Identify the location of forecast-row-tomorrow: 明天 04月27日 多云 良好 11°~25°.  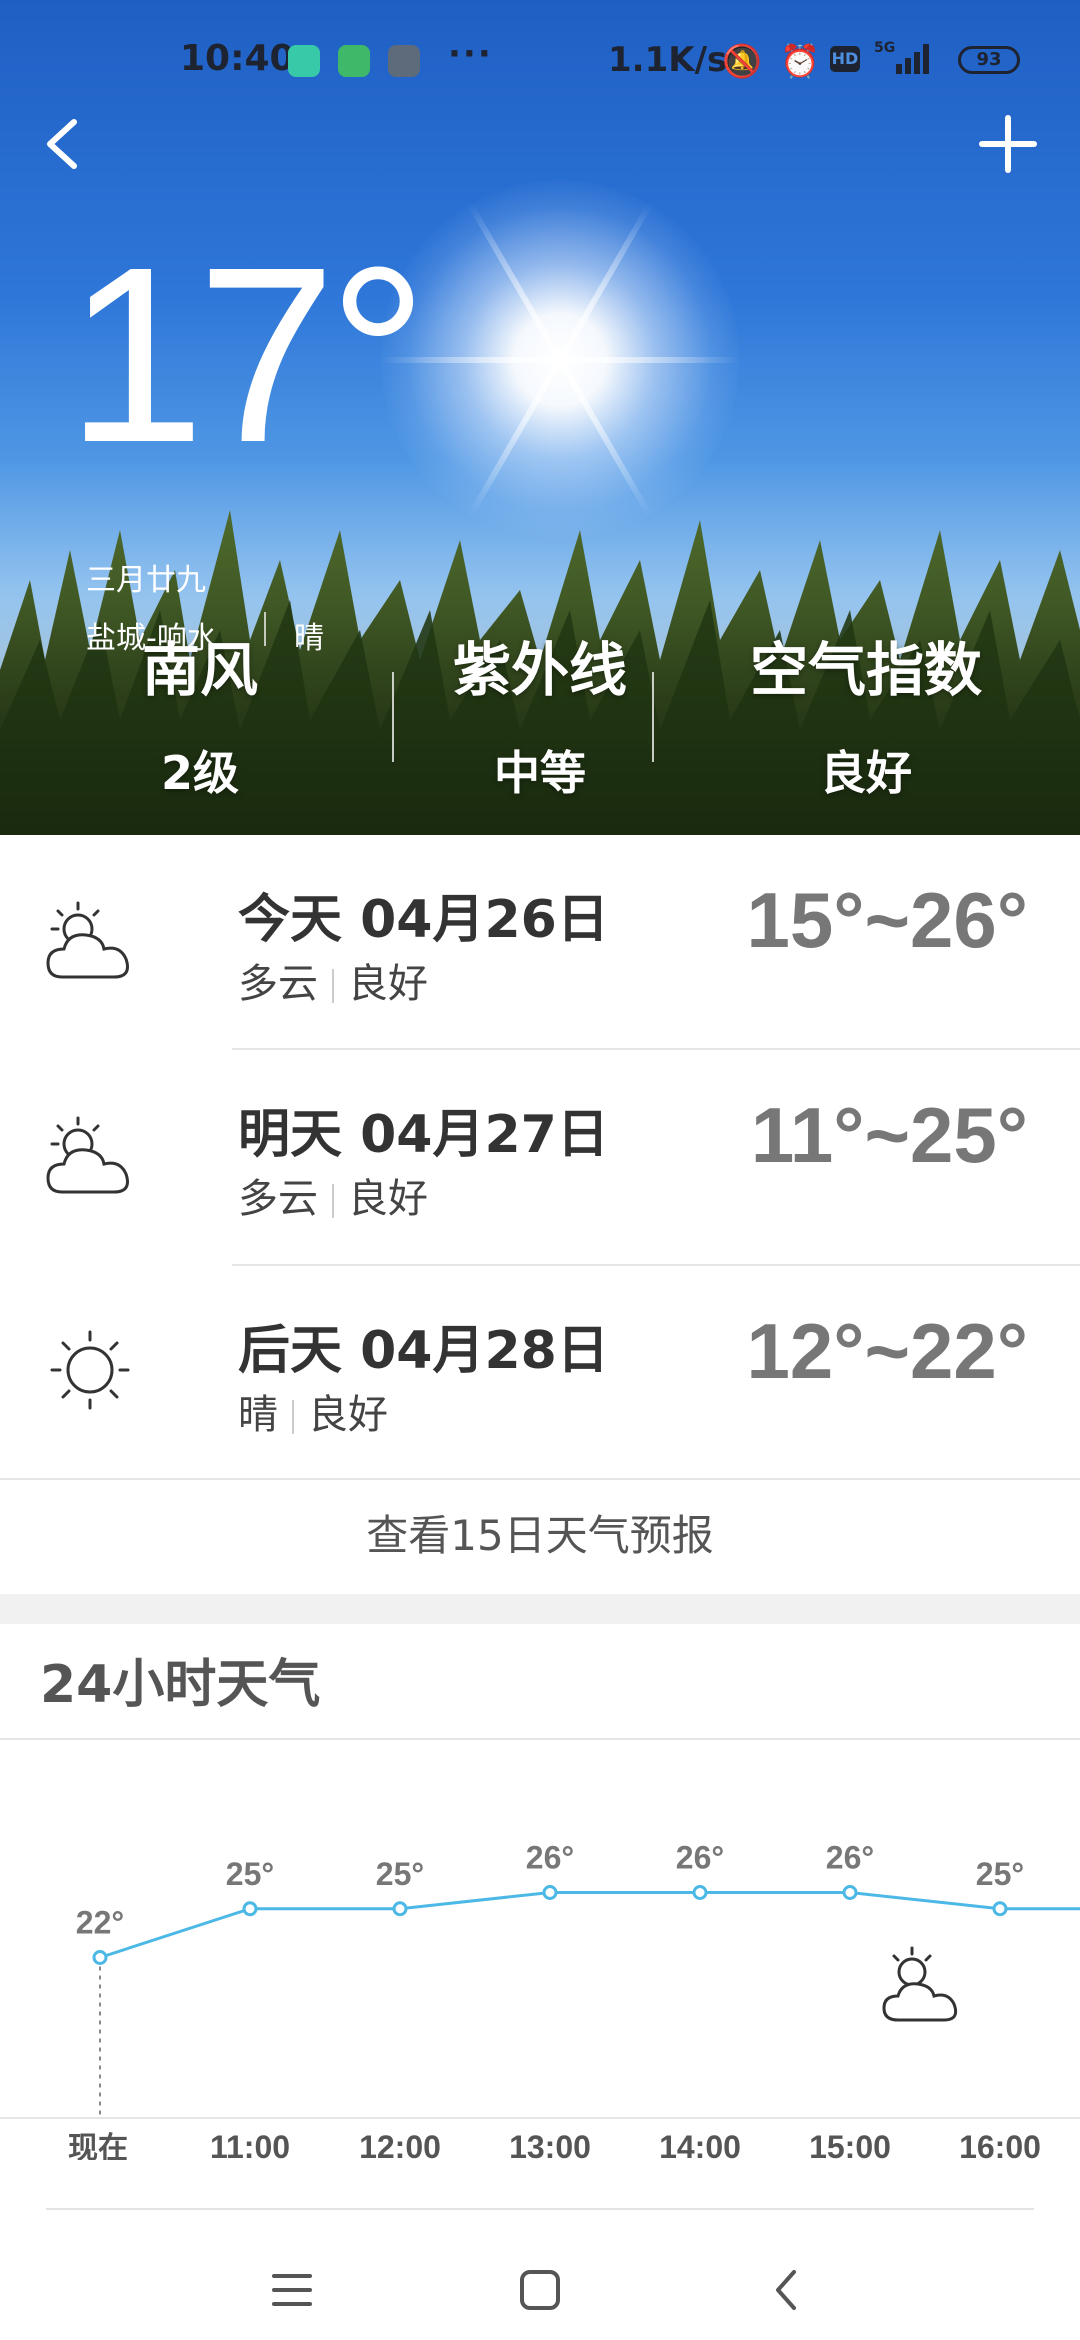
(540, 1157).